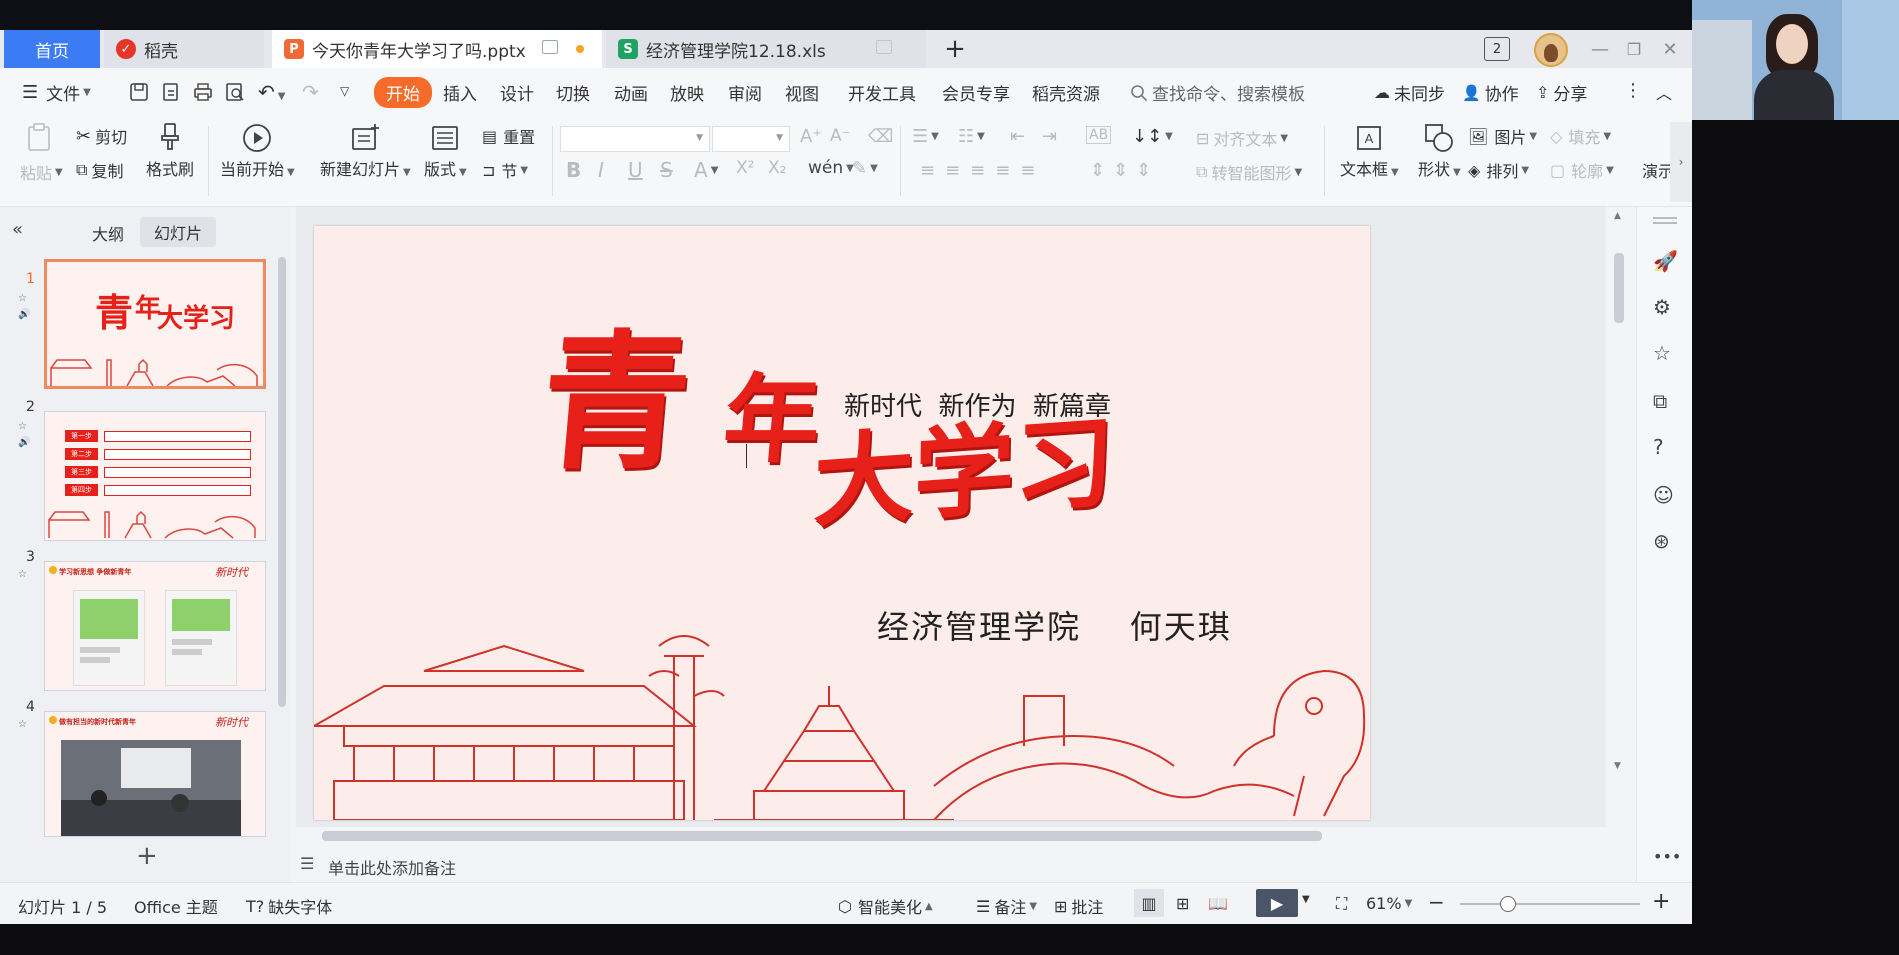 This screenshot has width=1899, height=955. I want to click on slide-sorter-icon: ⊞, so click(1182, 903).